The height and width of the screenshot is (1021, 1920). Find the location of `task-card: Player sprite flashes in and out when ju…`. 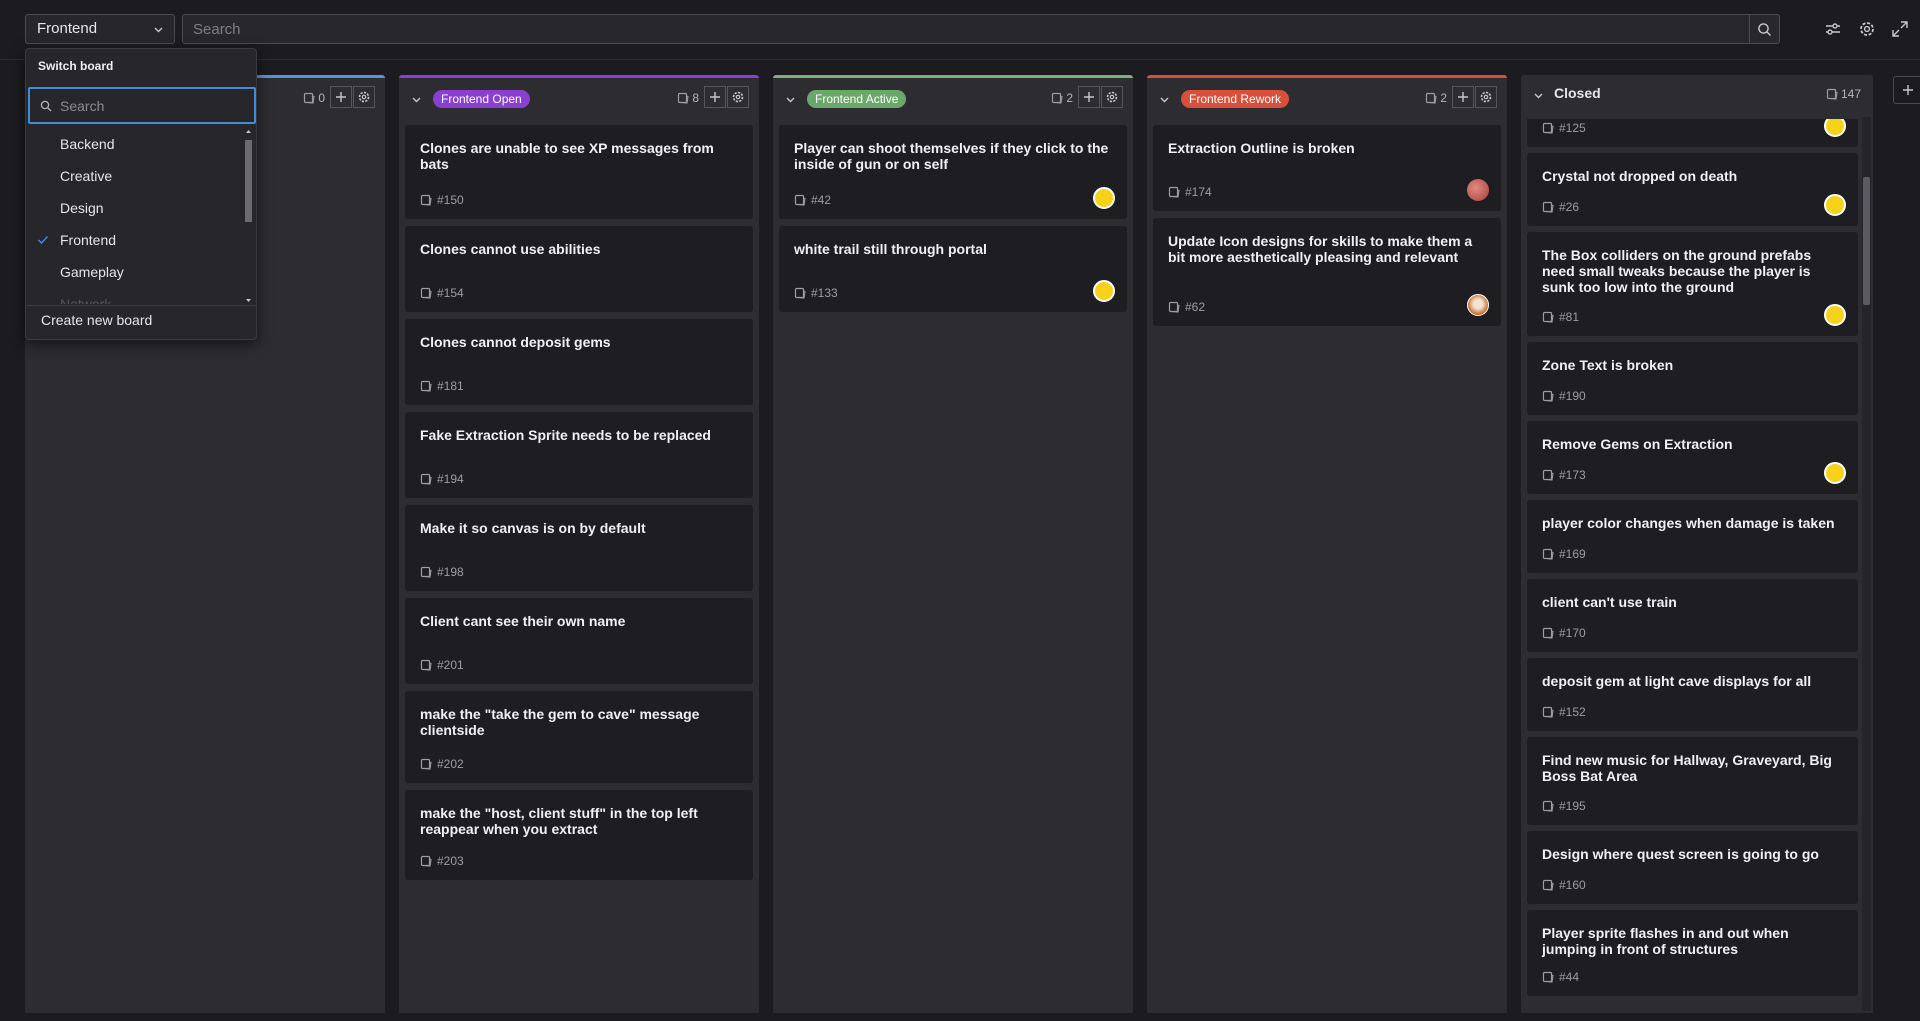

task-card: Player sprite flashes in and out when ju… is located at coordinates (1692, 953).